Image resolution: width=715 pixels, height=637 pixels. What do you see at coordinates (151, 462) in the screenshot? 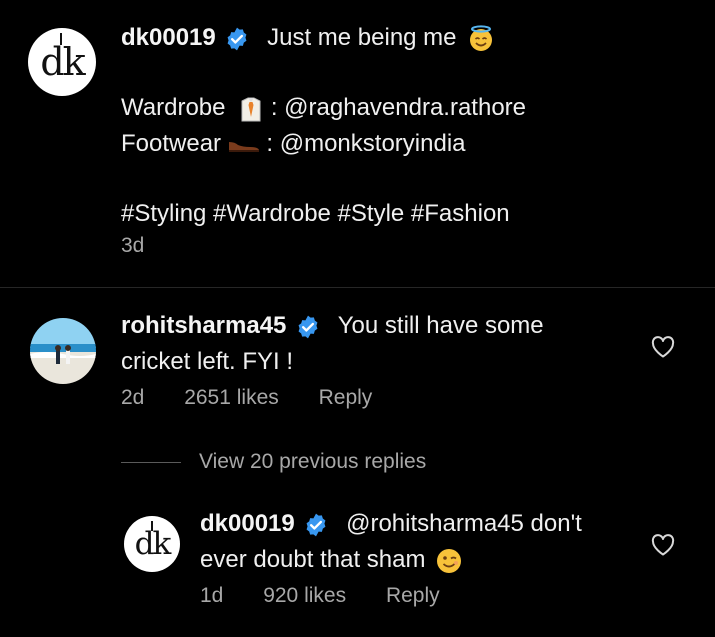
I see `replies-line` at bounding box center [151, 462].